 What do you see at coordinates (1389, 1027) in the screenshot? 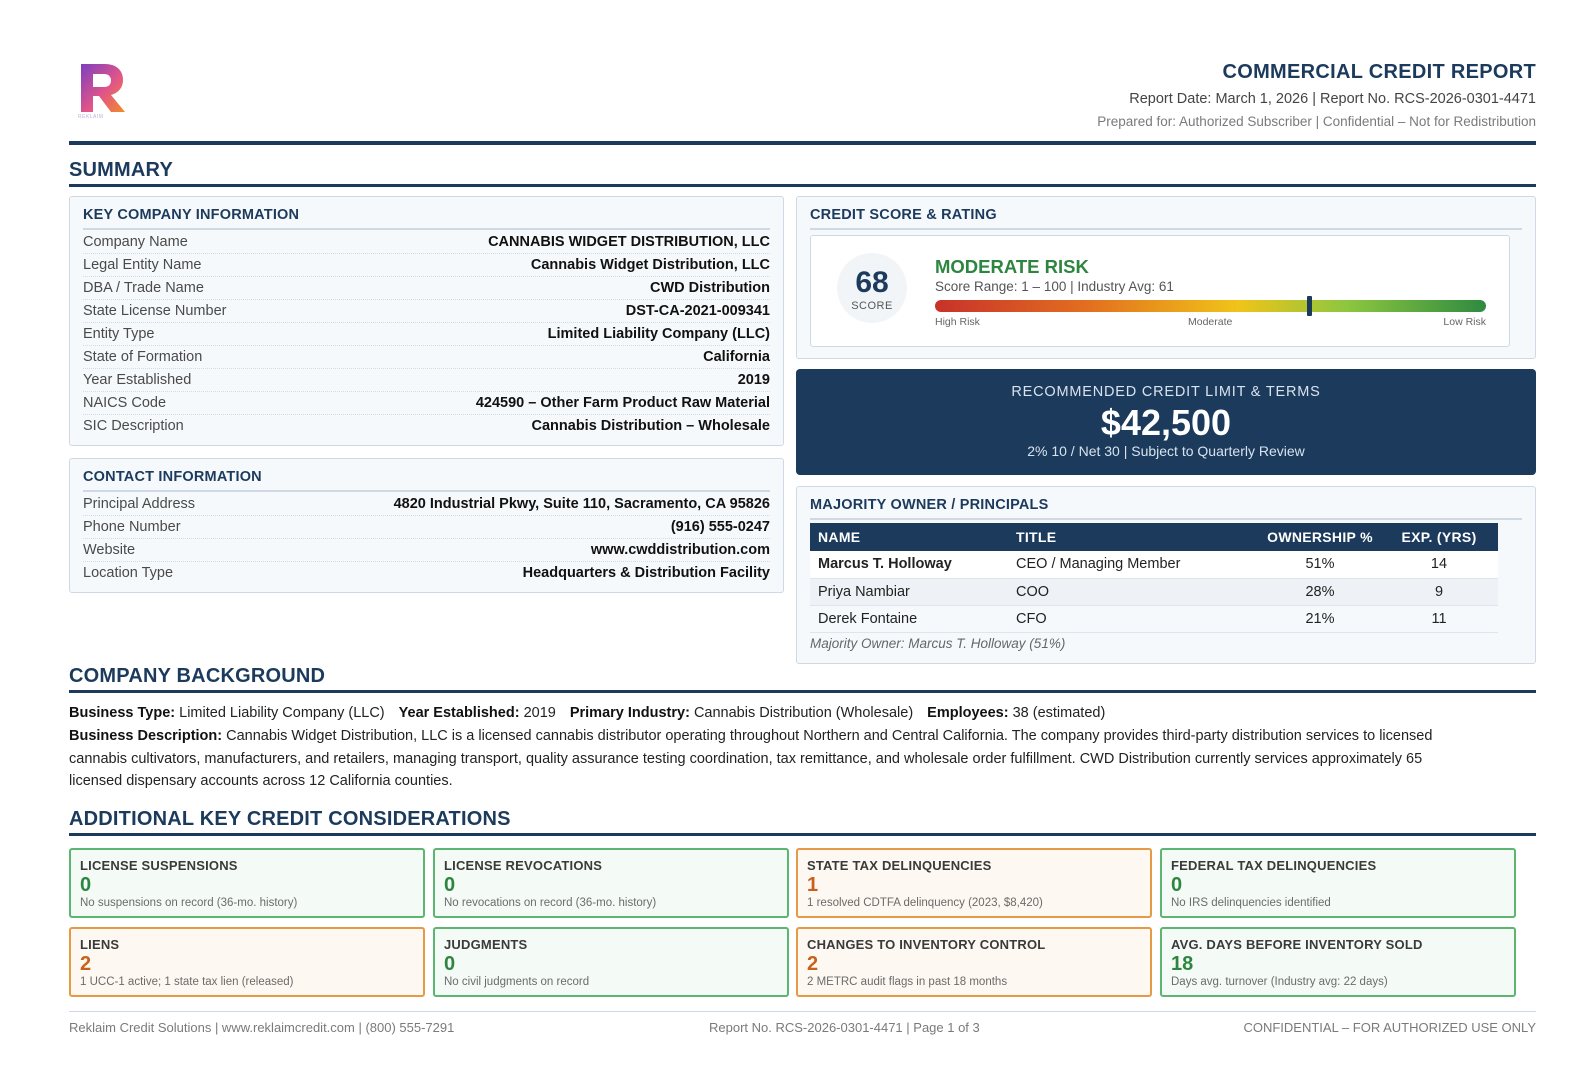
I see `footer-confidential: CONFIDENTIAL – FOR AUTHORIZED USE ONLY` at bounding box center [1389, 1027].